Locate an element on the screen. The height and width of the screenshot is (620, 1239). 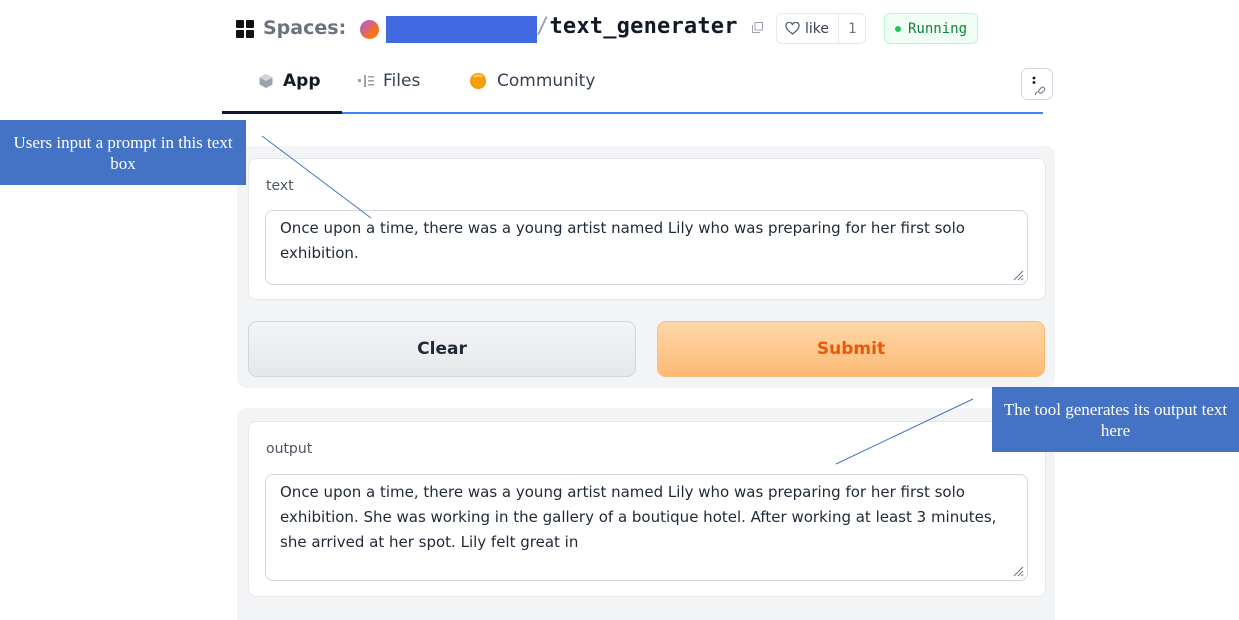
tab-active-indicator is located at coordinates (282, 112).